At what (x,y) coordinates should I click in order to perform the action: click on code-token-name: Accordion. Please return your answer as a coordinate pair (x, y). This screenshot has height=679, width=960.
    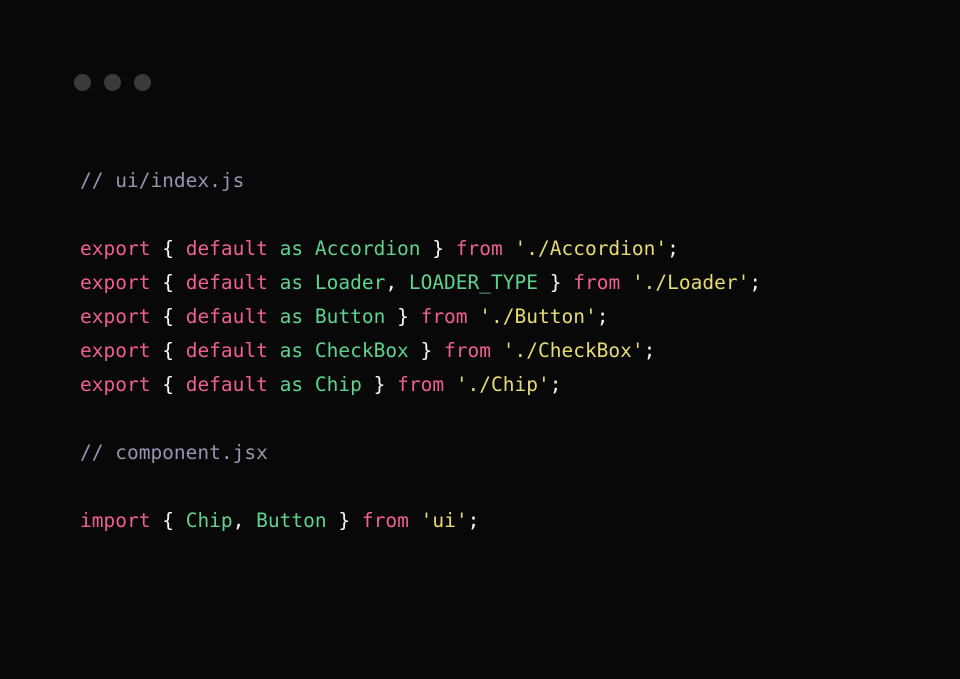
    Looking at the image, I should click on (367, 248).